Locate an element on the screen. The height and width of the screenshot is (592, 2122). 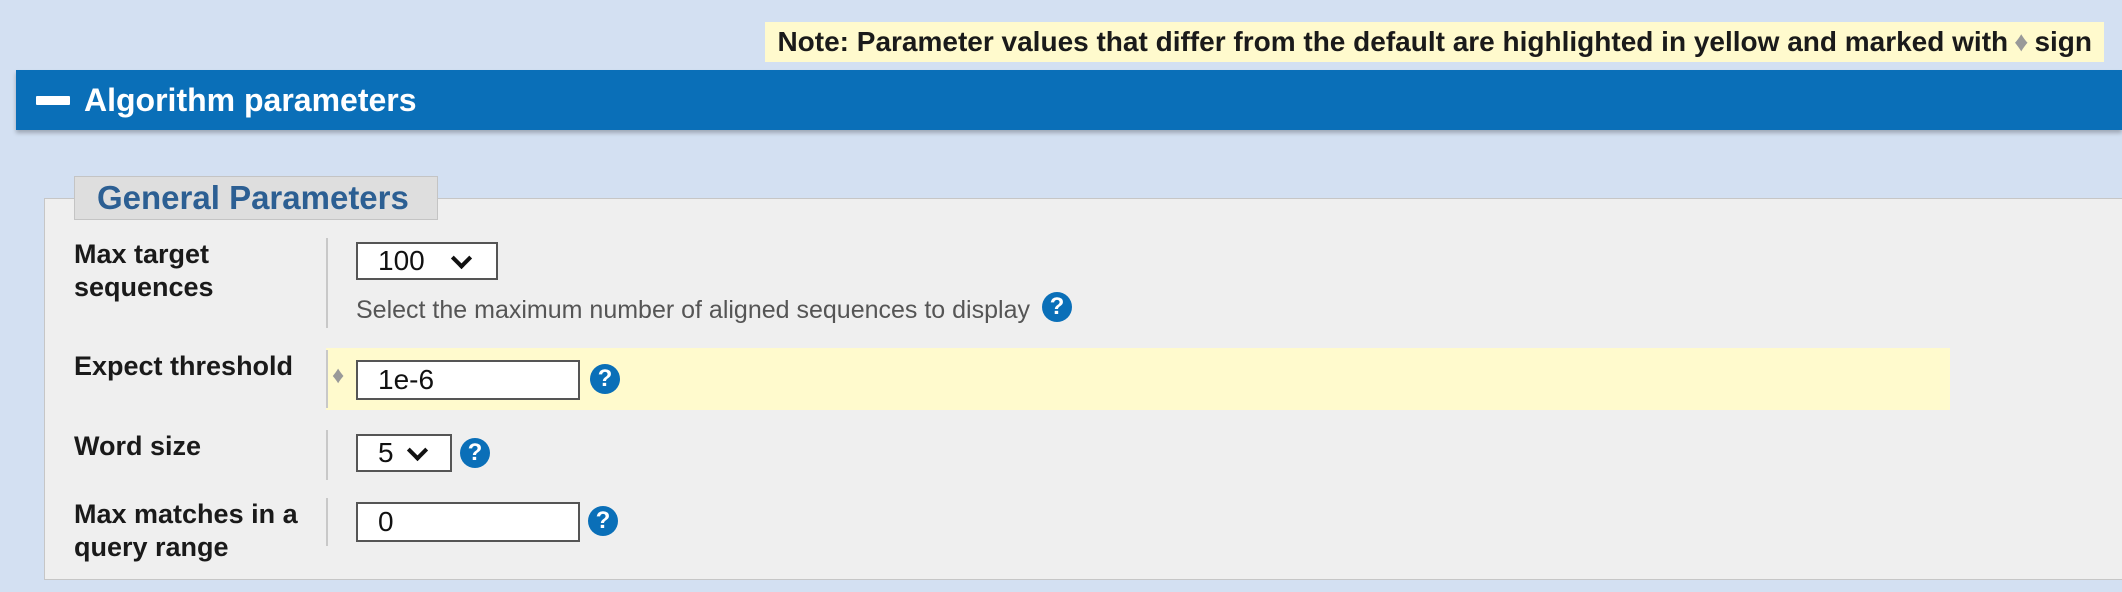
max-target-sequences-label: Max target sequences is located at coordinates (144, 270).